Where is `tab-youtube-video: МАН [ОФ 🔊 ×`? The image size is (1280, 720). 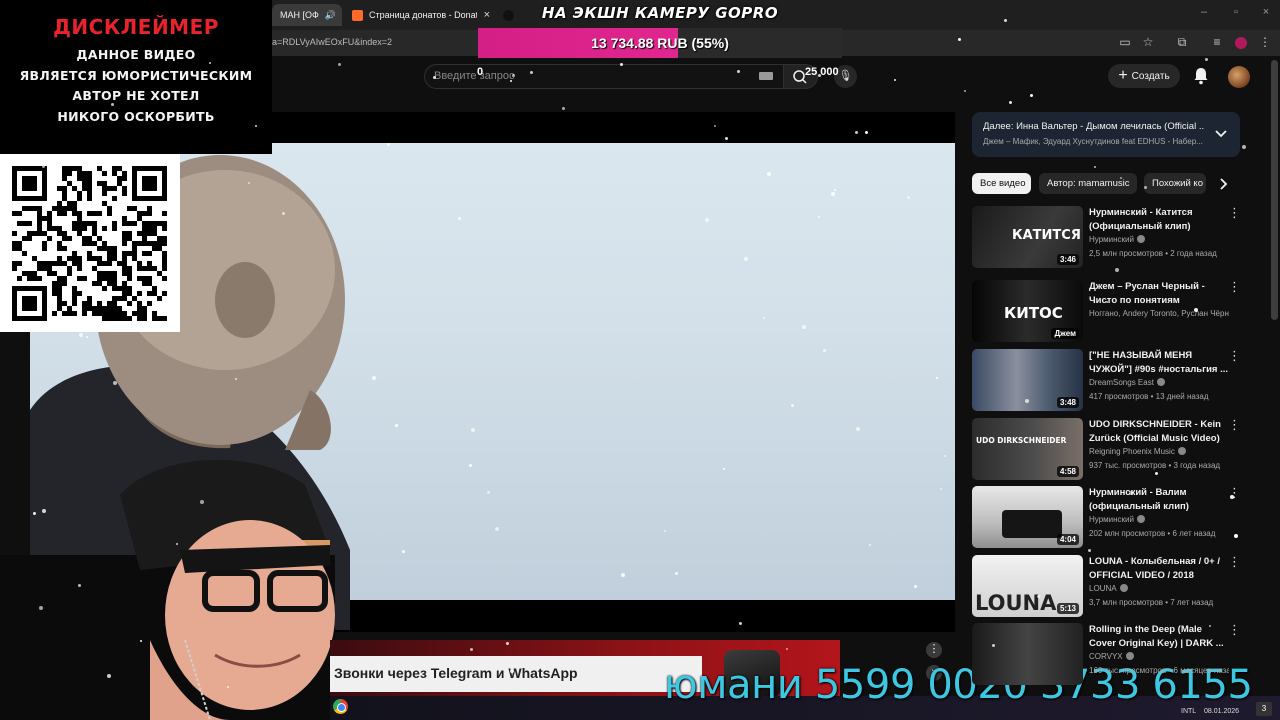
tab-youtube-video: МАН [ОФ 🔊 × is located at coordinates (307, 15).